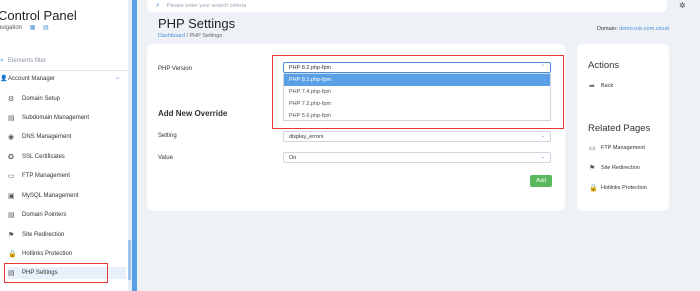 This screenshot has width=700, height=291. What do you see at coordinates (43, 157) in the screenshot?
I see `sidebar-item-label: SSL Certificates` at bounding box center [43, 157].